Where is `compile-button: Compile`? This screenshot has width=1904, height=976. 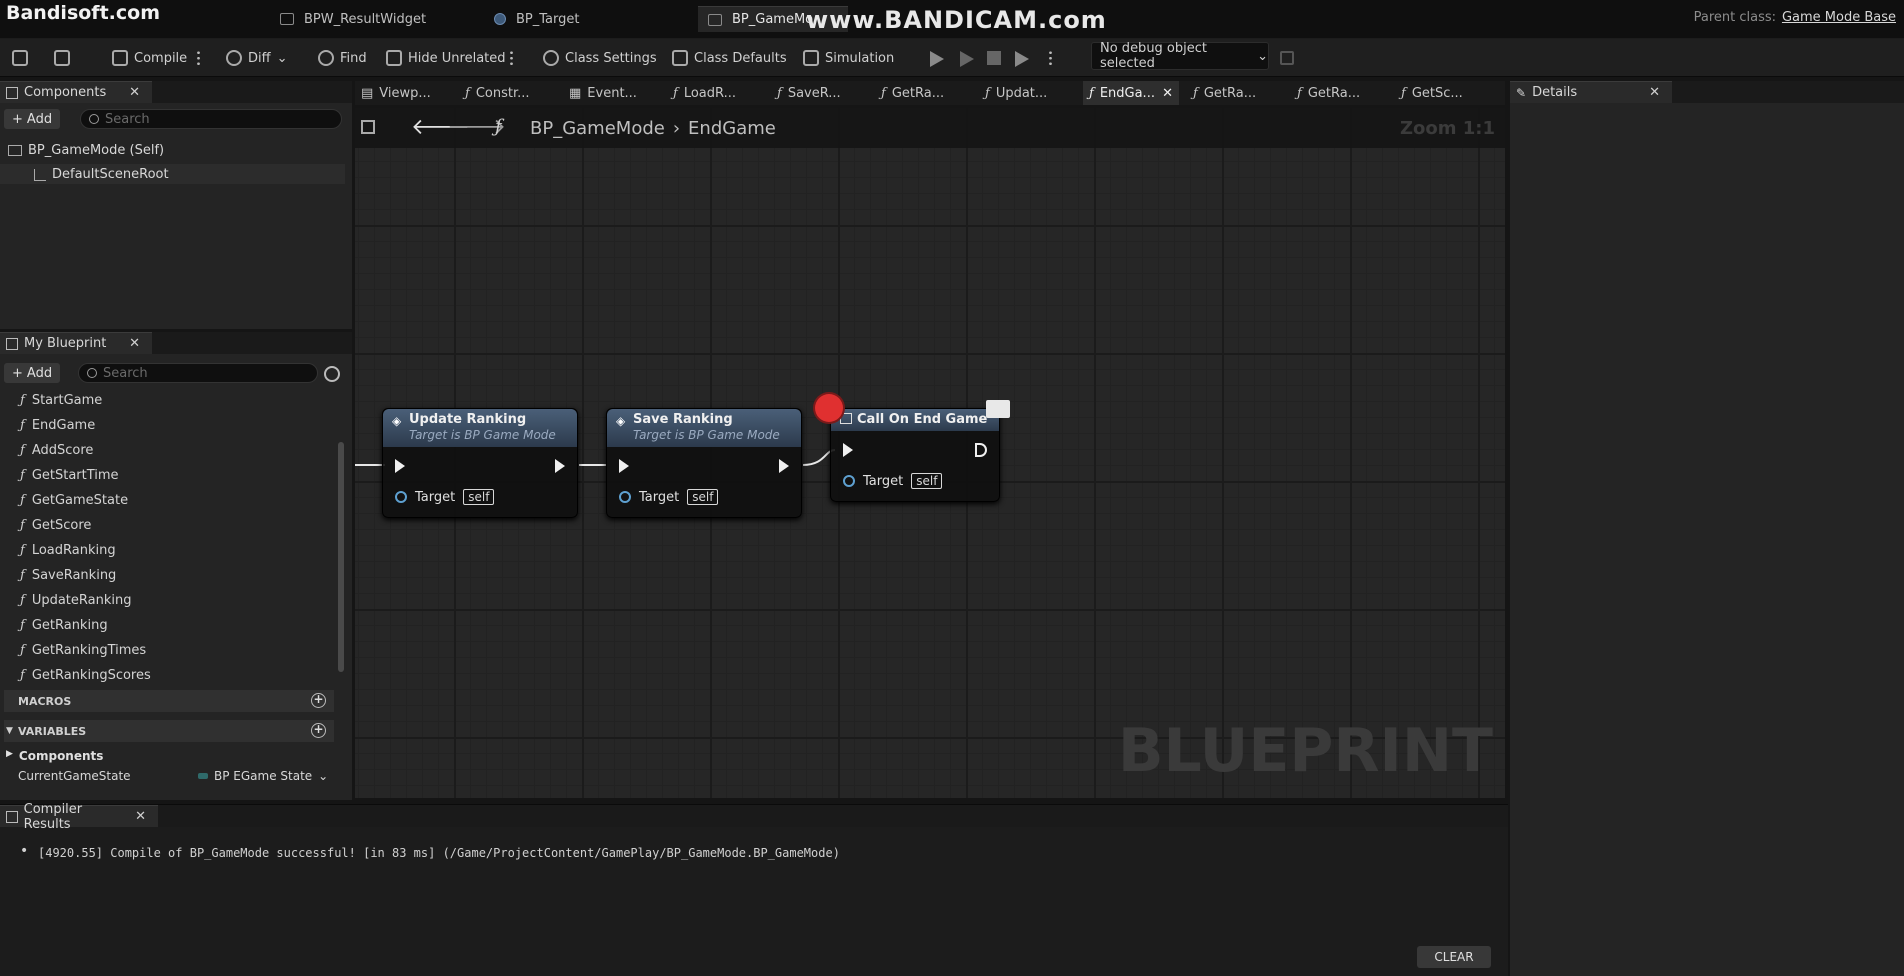
compile-button: Compile is located at coordinates (149, 58).